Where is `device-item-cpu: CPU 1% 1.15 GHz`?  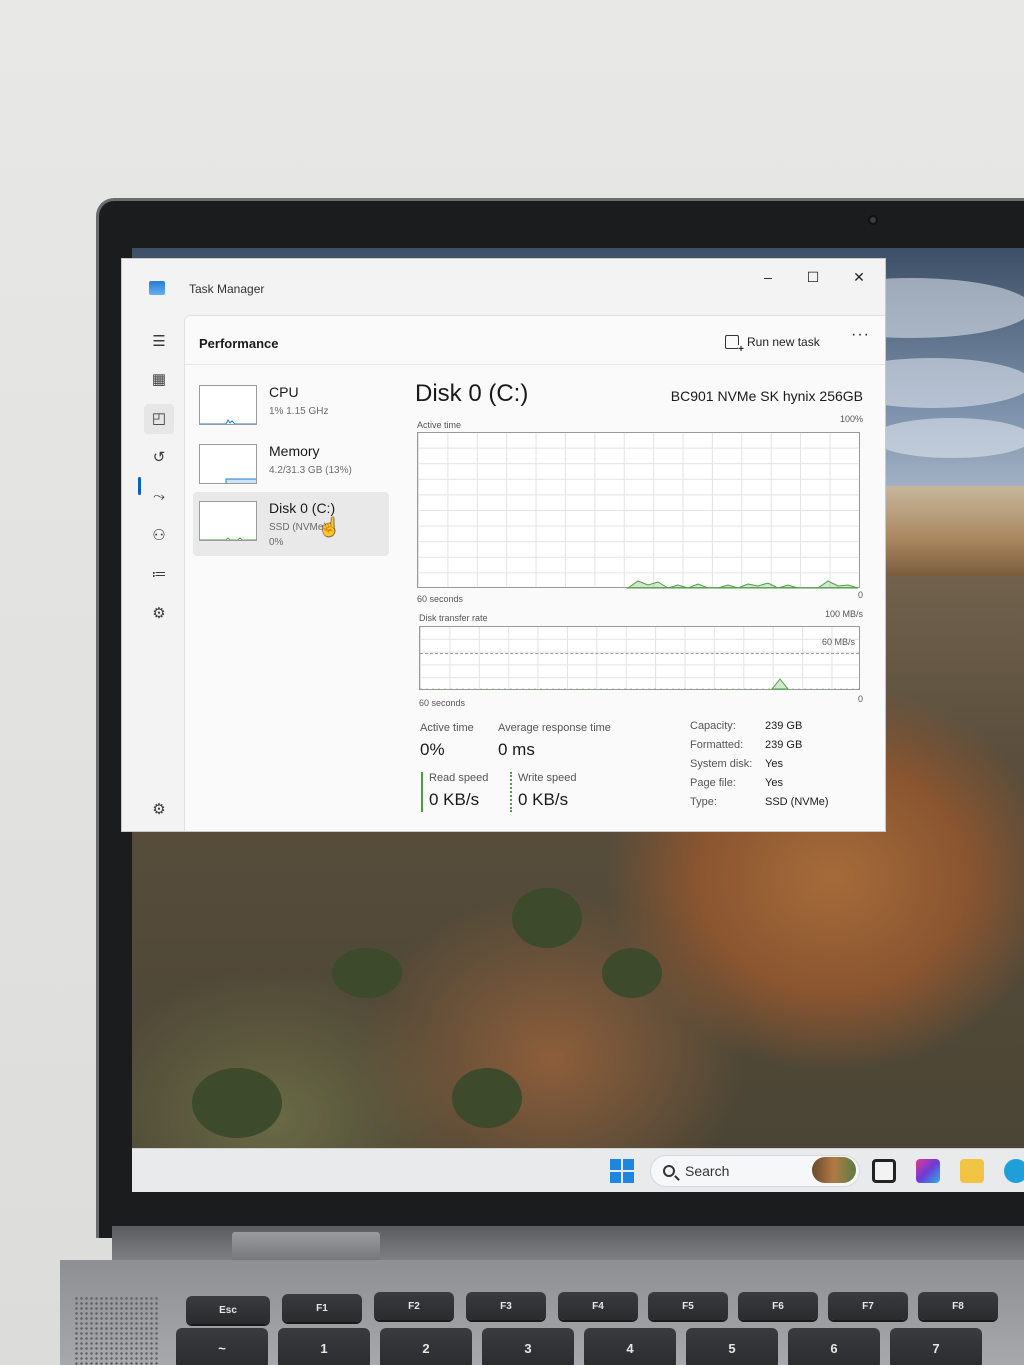 device-item-cpu: CPU 1% 1.15 GHz is located at coordinates (291, 408).